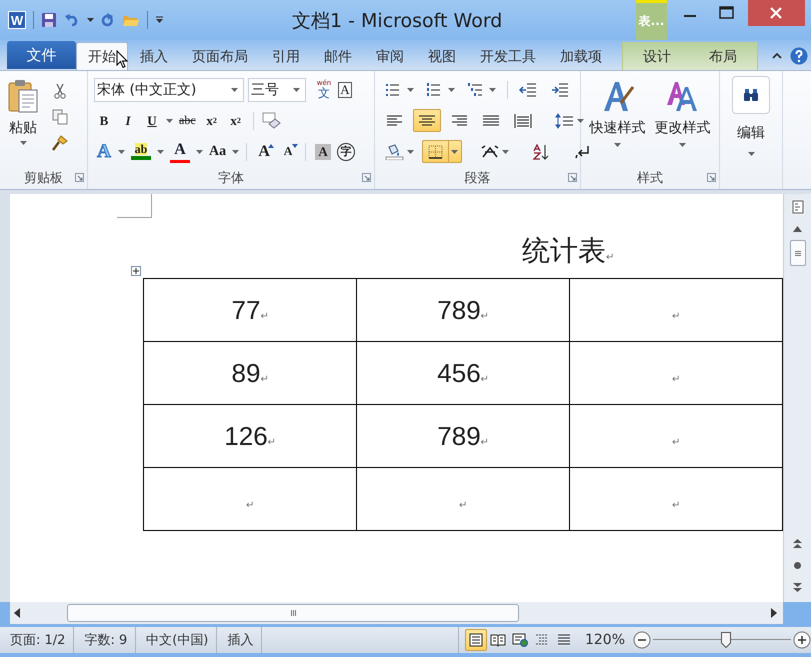  I want to click on group-label: 段落, so click(477, 178).